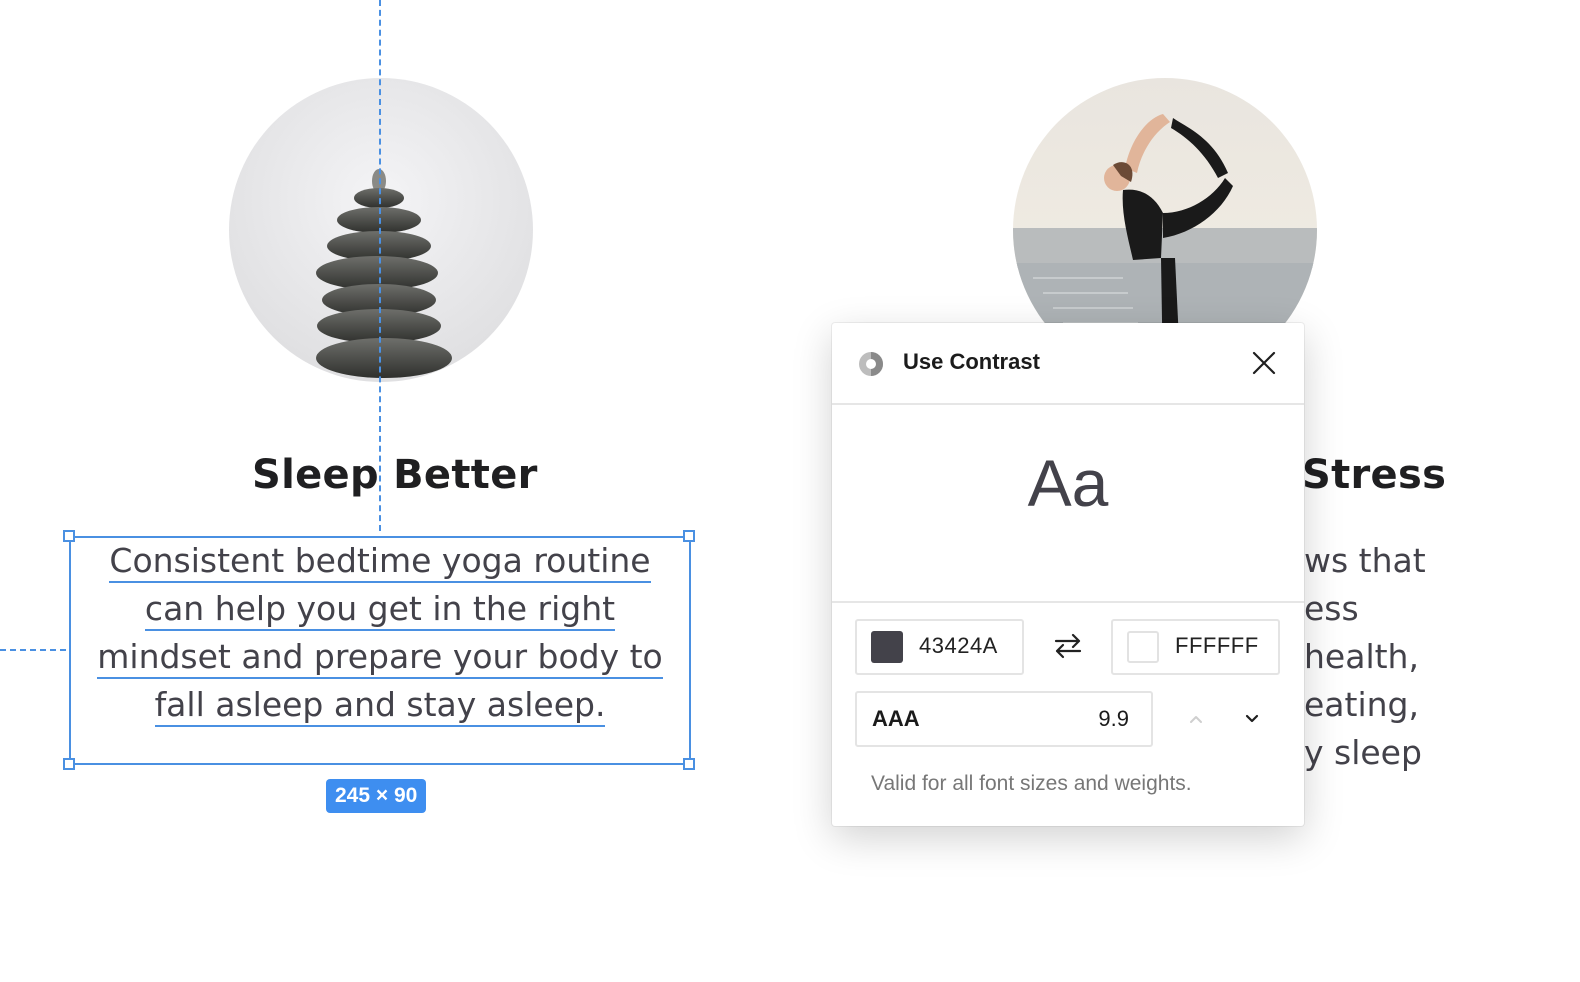  Describe the element at coordinates (1004, 719) in the screenshot. I see `wcag-level-field: AAA 9.9` at that location.